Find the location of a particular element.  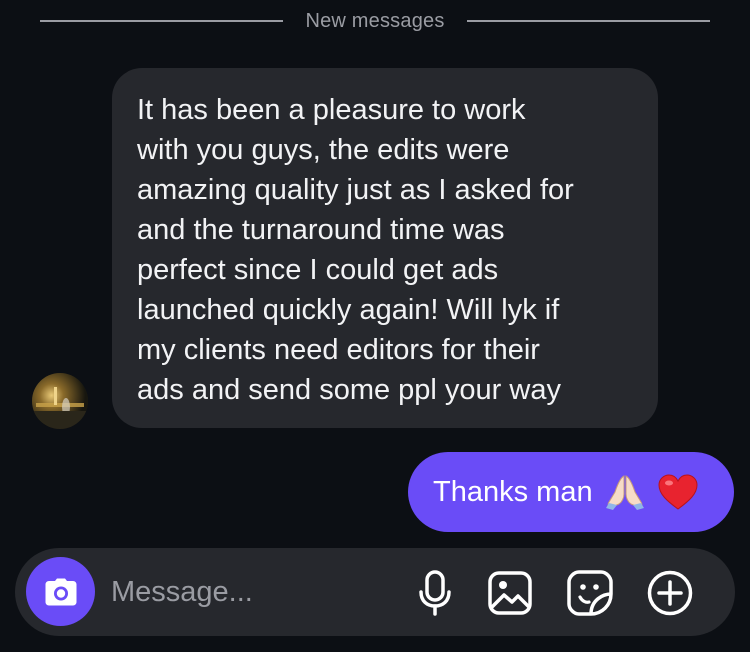

plus-circle-icon is located at coordinates (670, 593).